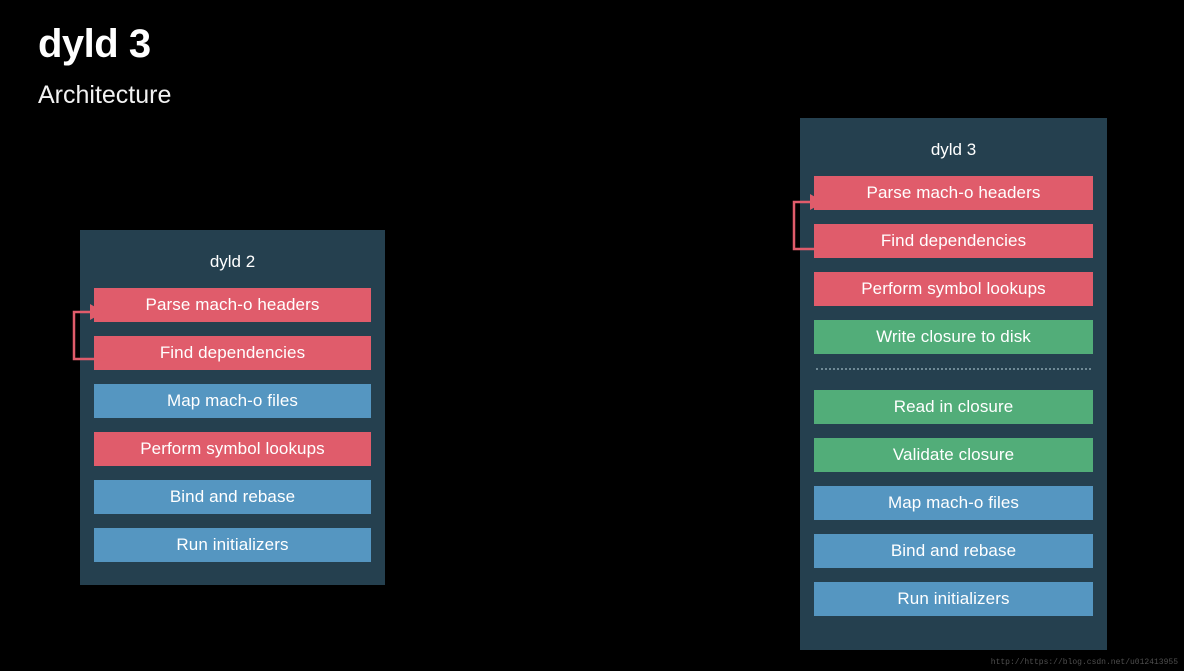 The height and width of the screenshot is (671, 1184). I want to click on watermark-text: http://https://blog.csdn.net/u012413955, so click(1084, 662).